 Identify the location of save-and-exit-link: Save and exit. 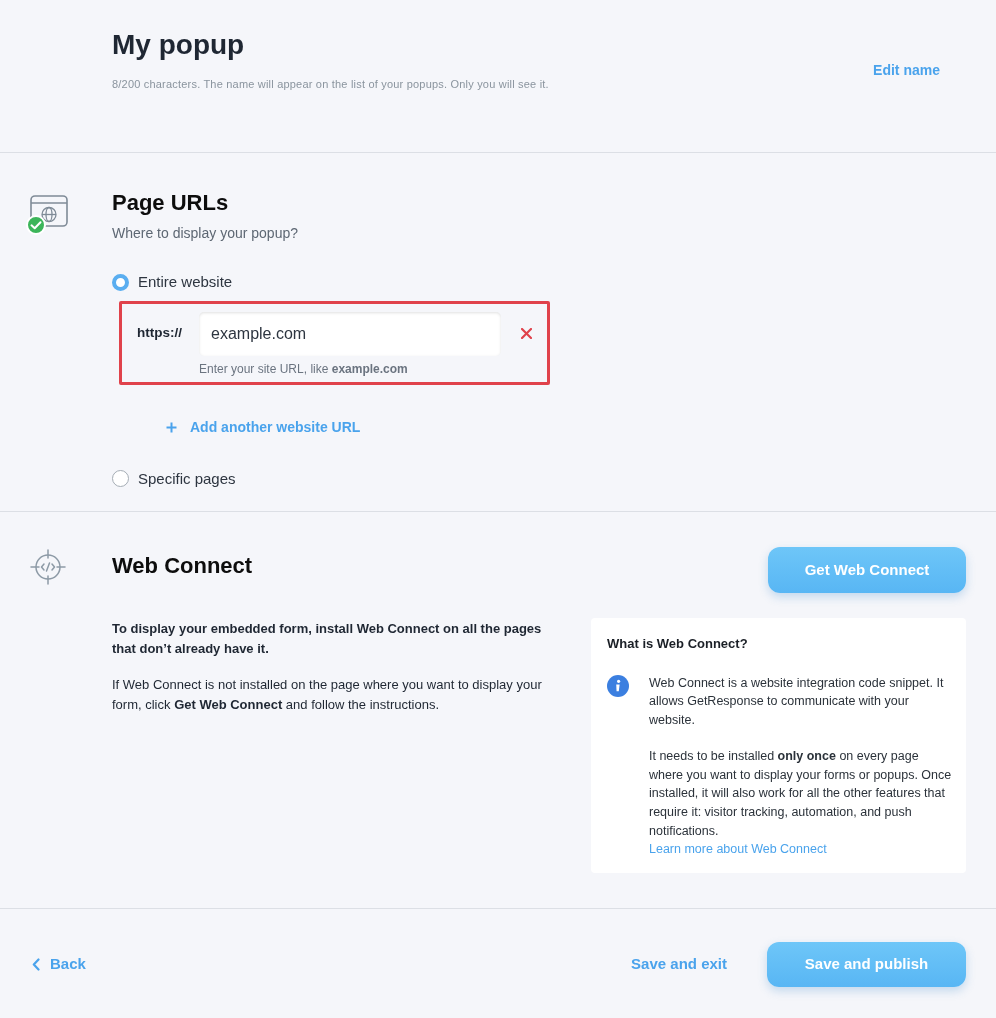
(679, 964).